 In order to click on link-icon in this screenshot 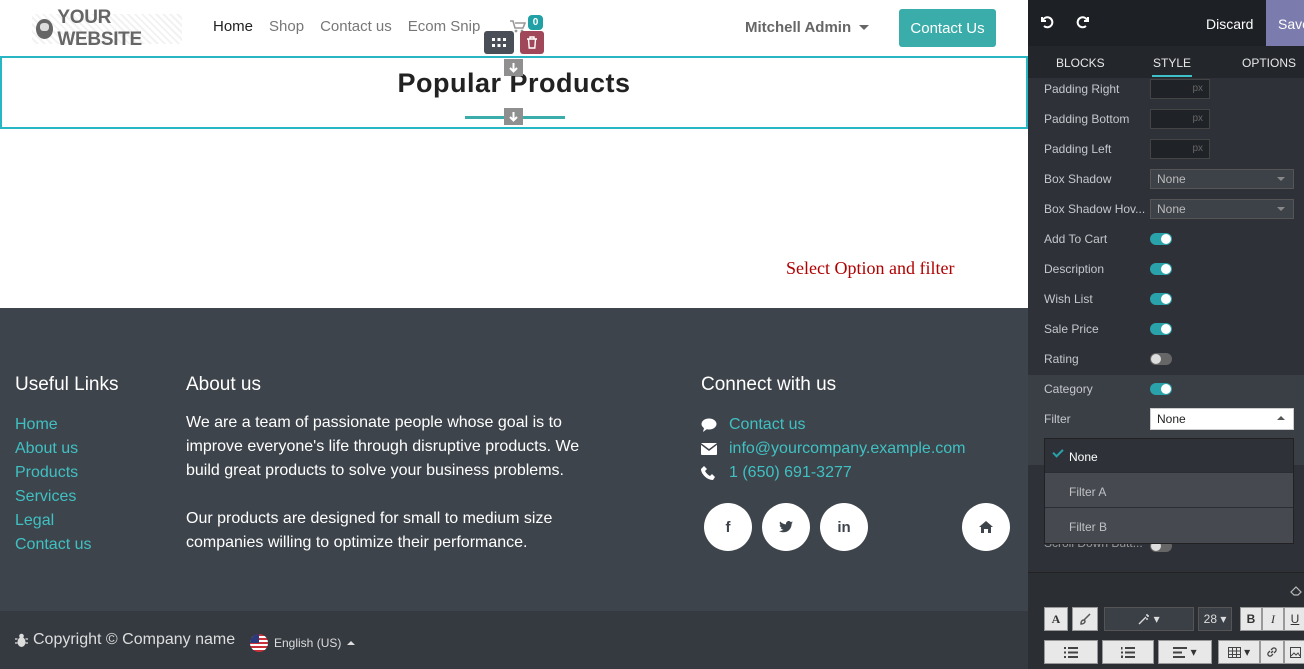, I will do `click(1272, 652)`.